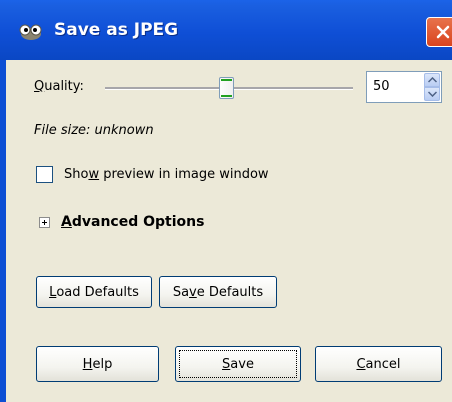  What do you see at coordinates (31, 32) in the screenshot?
I see `gimp-icon` at bounding box center [31, 32].